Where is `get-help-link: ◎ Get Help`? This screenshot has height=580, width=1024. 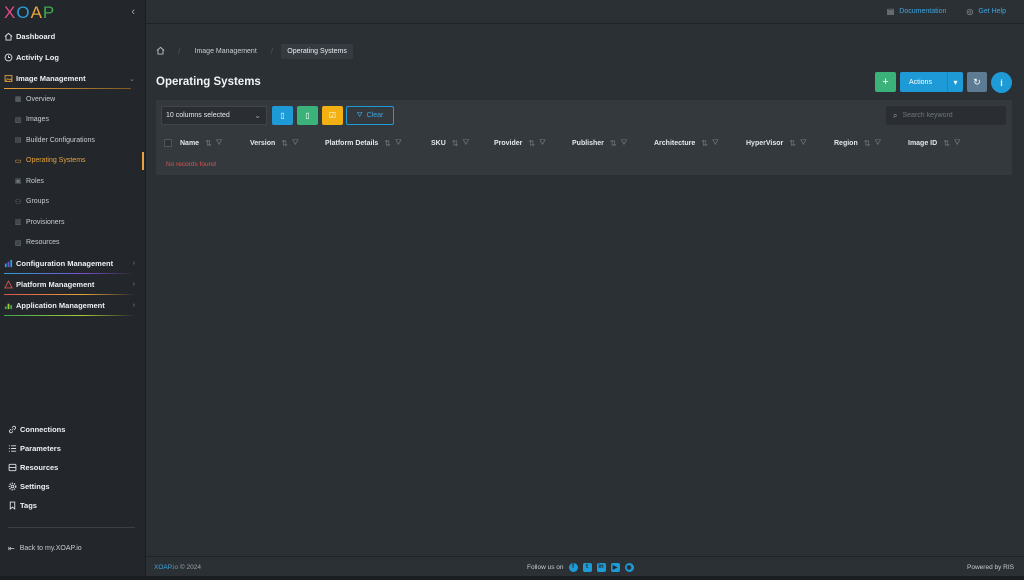
get-help-link: ◎ Get Help is located at coordinates (986, 11).